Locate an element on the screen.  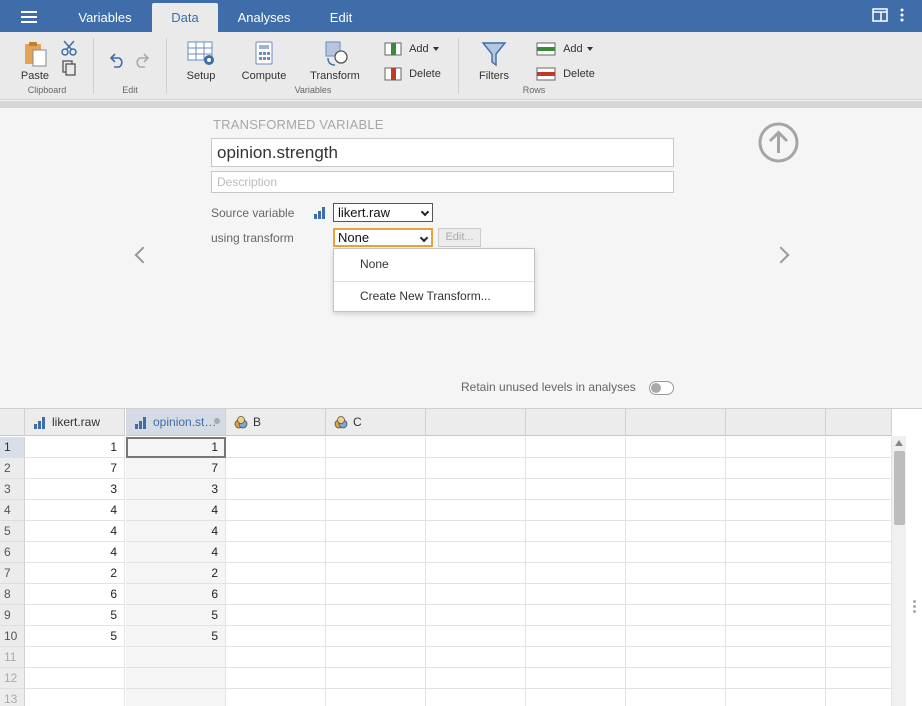
row-number: 8 is located at coordinates (12, 594).